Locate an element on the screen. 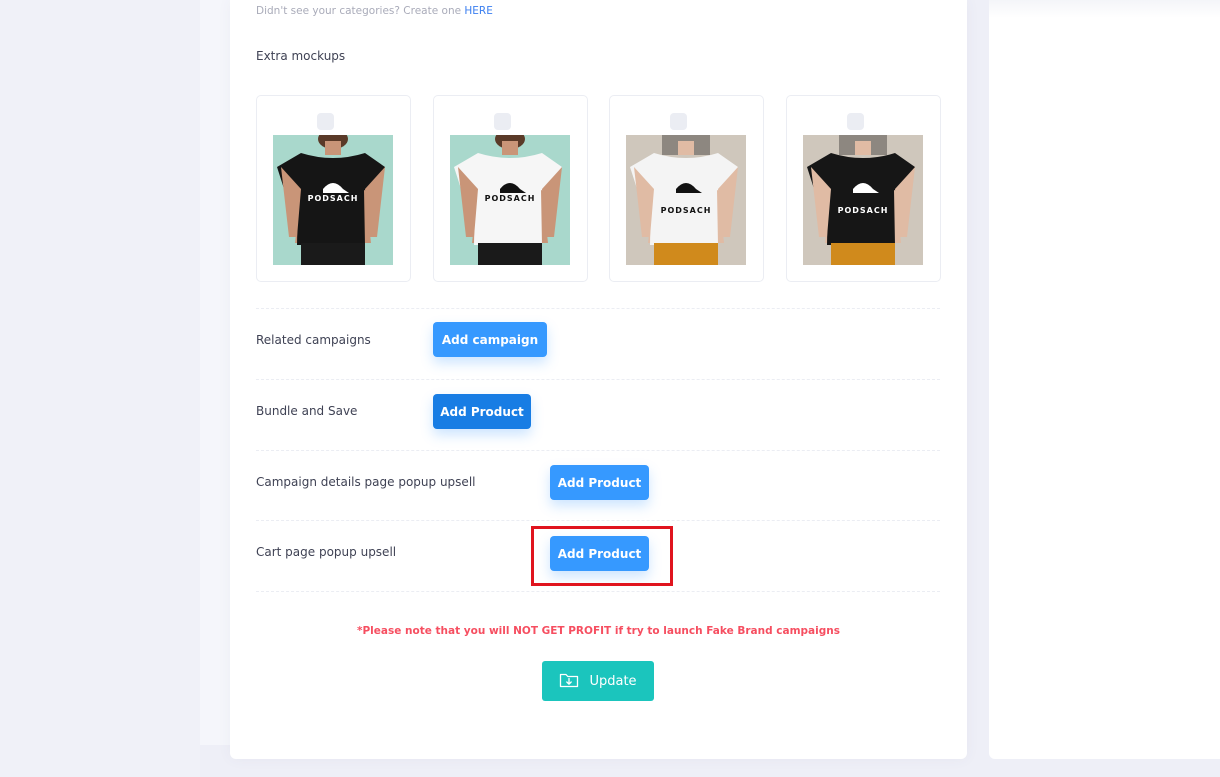  page-background-shade is located at coordinates (215, 372).